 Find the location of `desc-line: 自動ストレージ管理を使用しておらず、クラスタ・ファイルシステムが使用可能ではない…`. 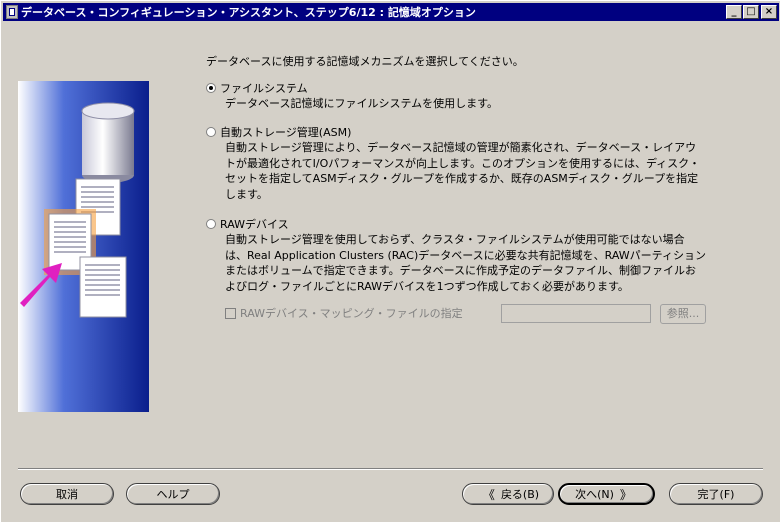

desc-line: 自動ストレージ管理を使用しておらず、クラスタ・ファイルシステムが使用可能ではない… is located at coordinates (455, 239).